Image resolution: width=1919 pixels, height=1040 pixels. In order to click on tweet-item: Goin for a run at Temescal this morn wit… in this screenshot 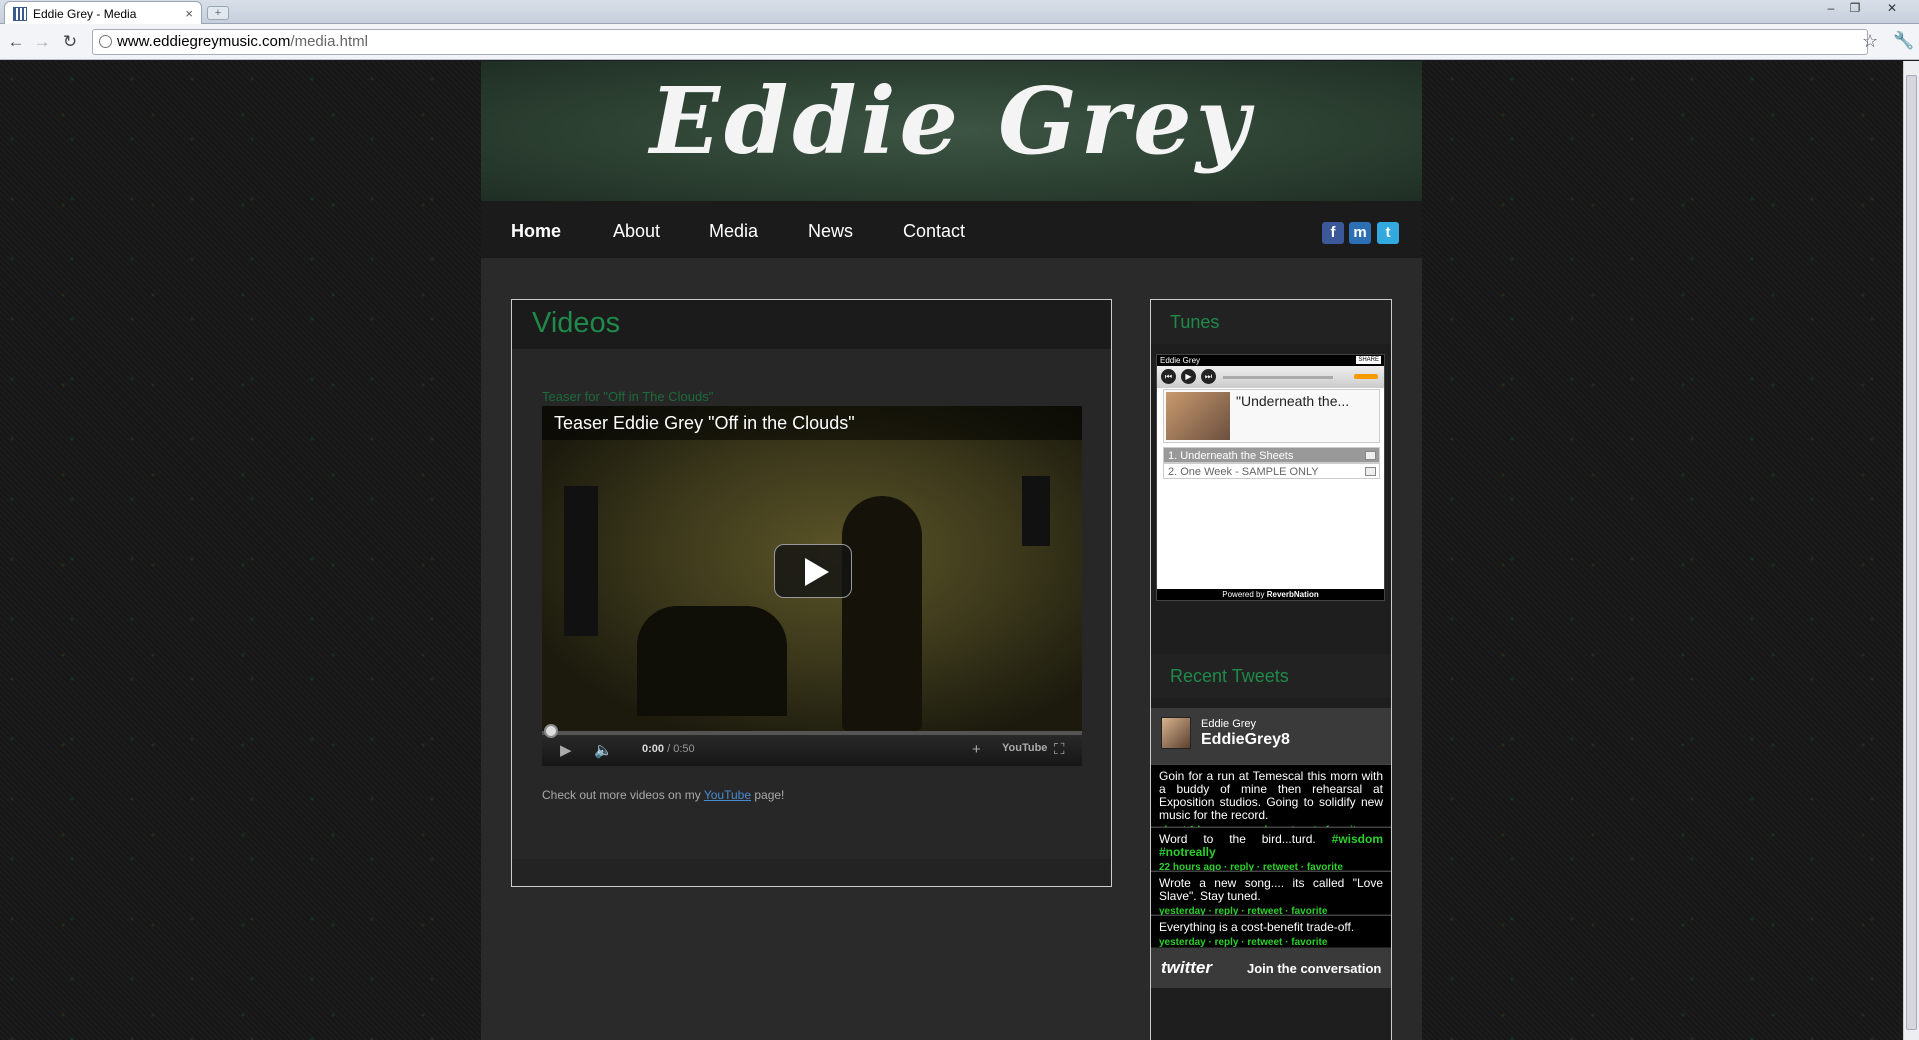, I will do `click(1271, 800)`.